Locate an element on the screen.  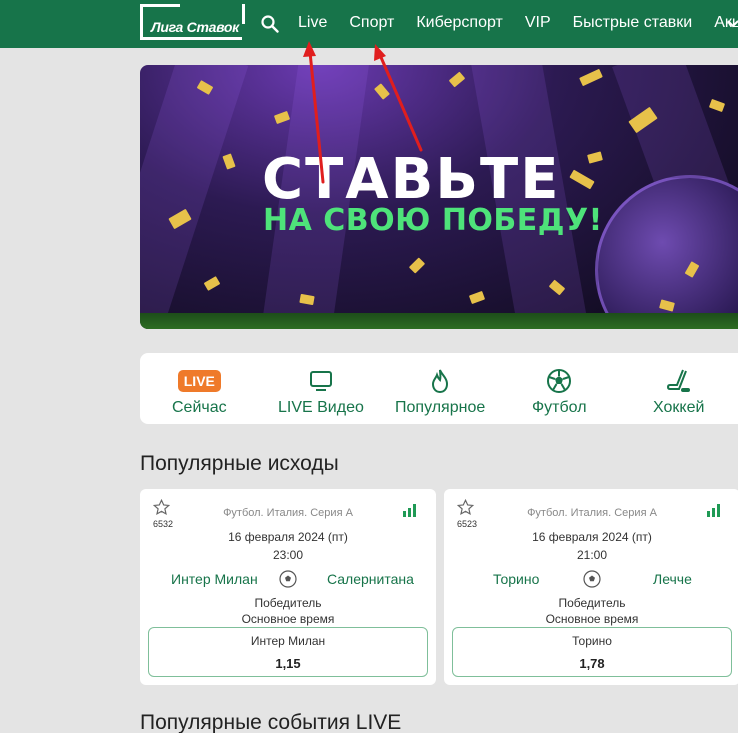
tv-icon is located at coordinates (320, 381).